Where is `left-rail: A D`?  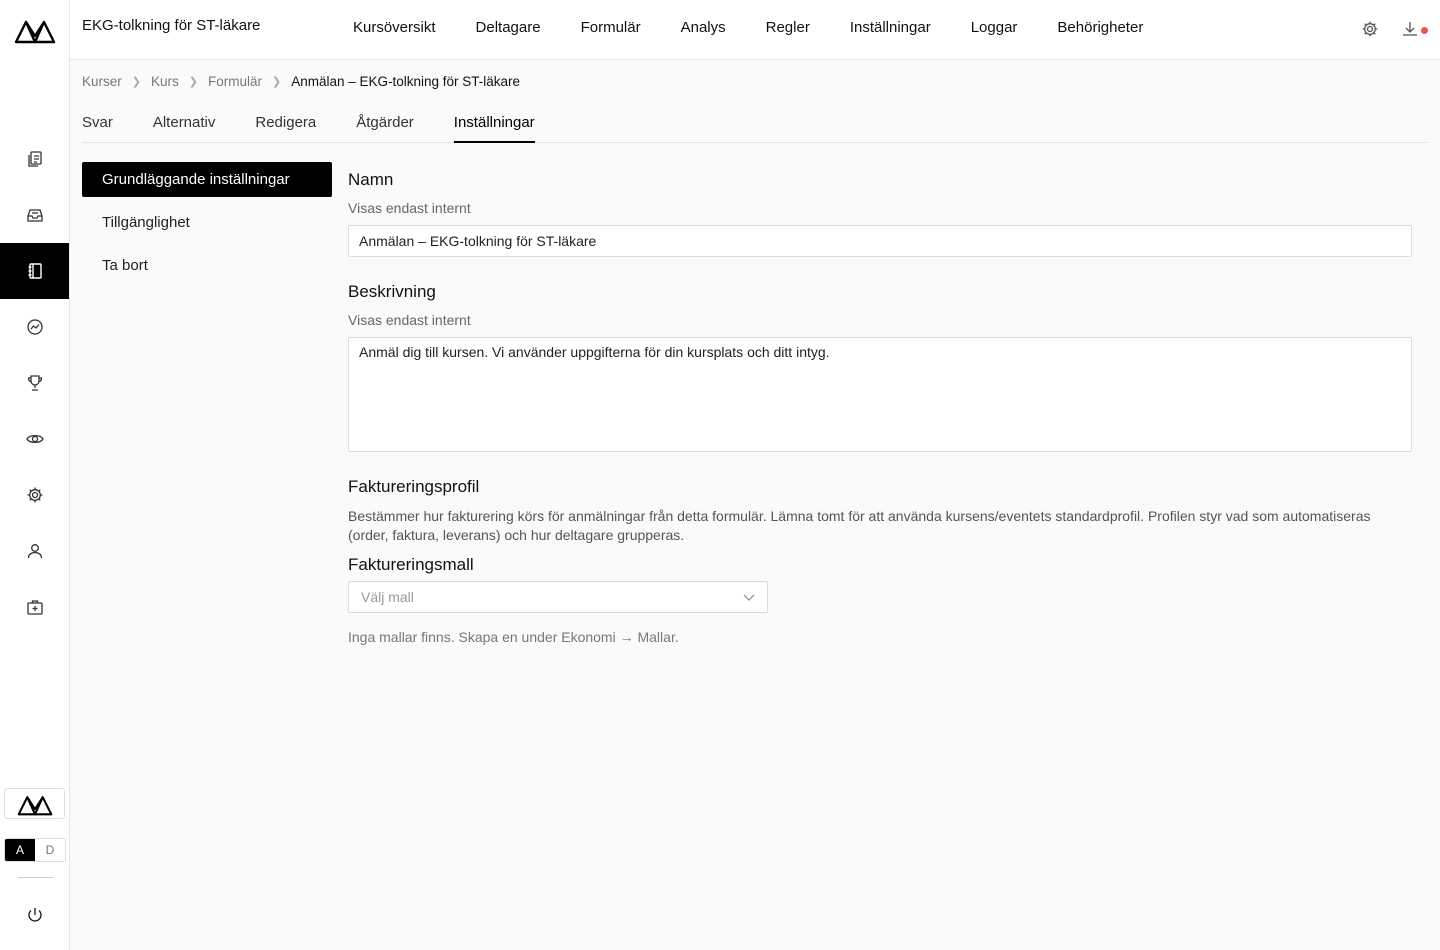 left-rail: A D is located at coordinates (35, 475).